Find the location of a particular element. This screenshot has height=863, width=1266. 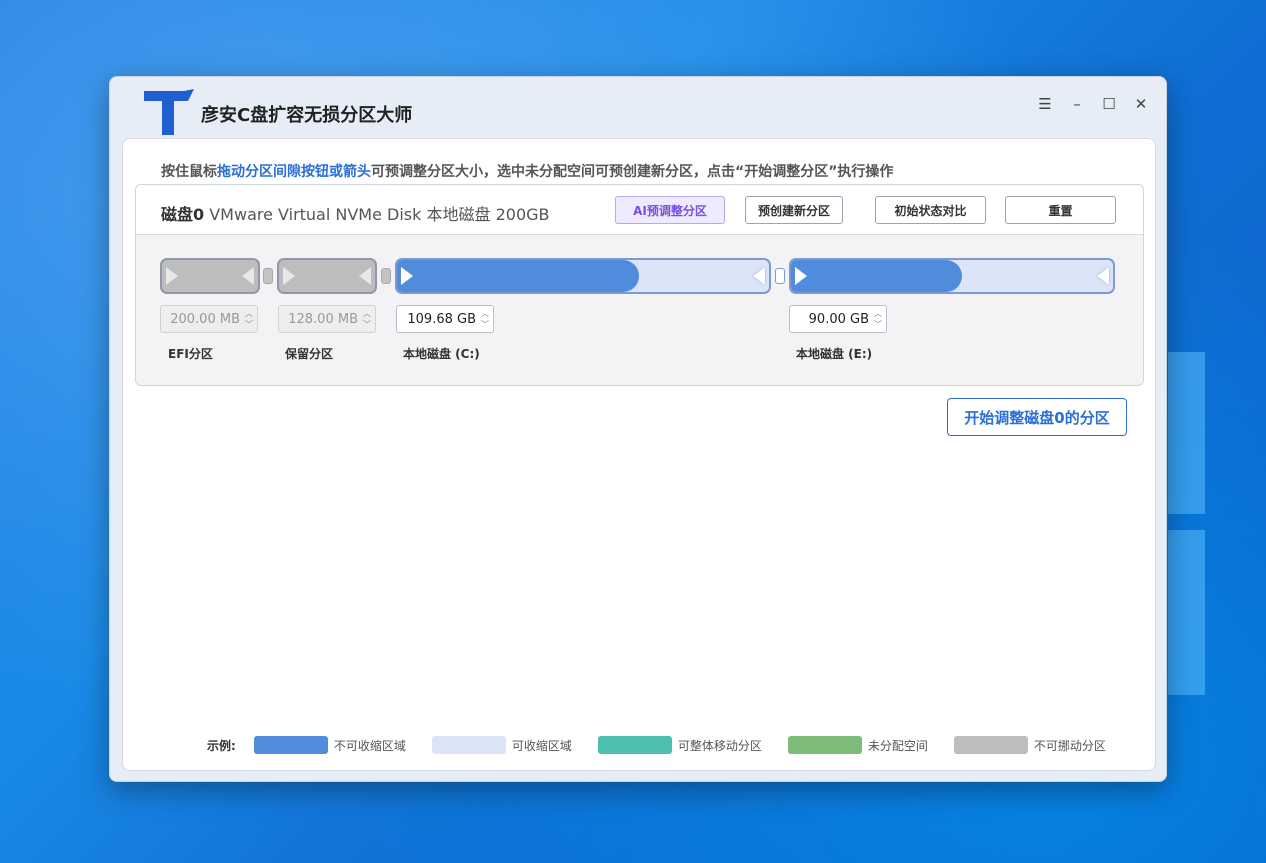

reset-button: 重置 is located at coordinates (1060, 210).